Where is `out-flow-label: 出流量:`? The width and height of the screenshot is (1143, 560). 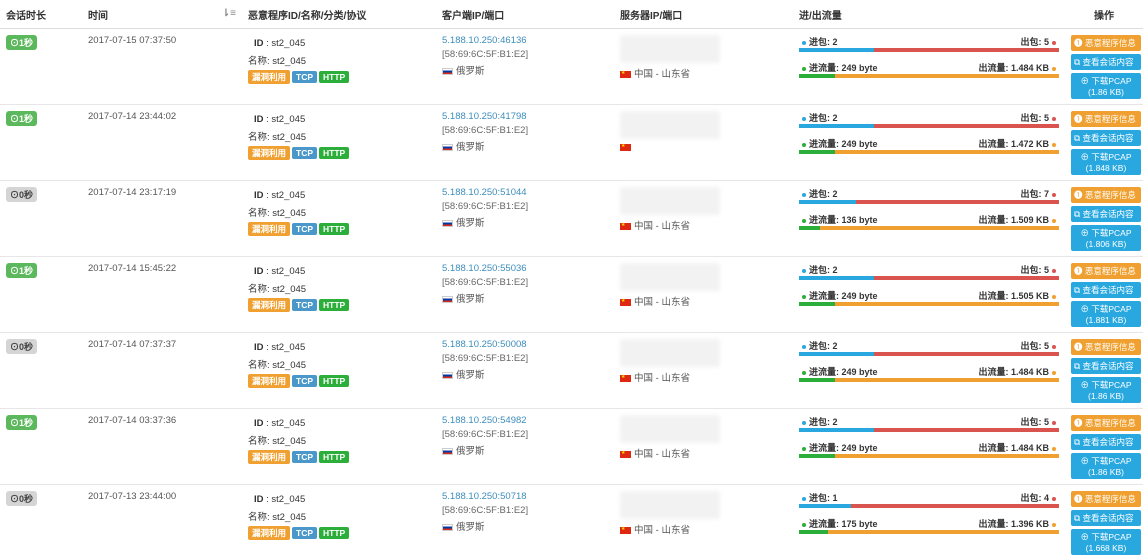
out-flow-label: 出流量: is located at coordinates (993, 220).